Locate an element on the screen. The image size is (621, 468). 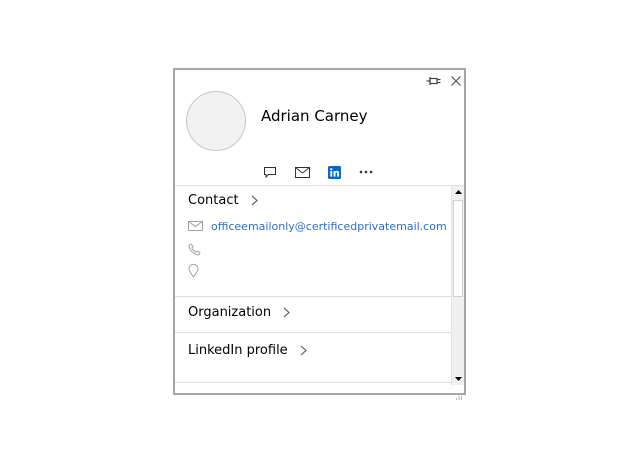
phone-row is located at coordinates (196, 249).